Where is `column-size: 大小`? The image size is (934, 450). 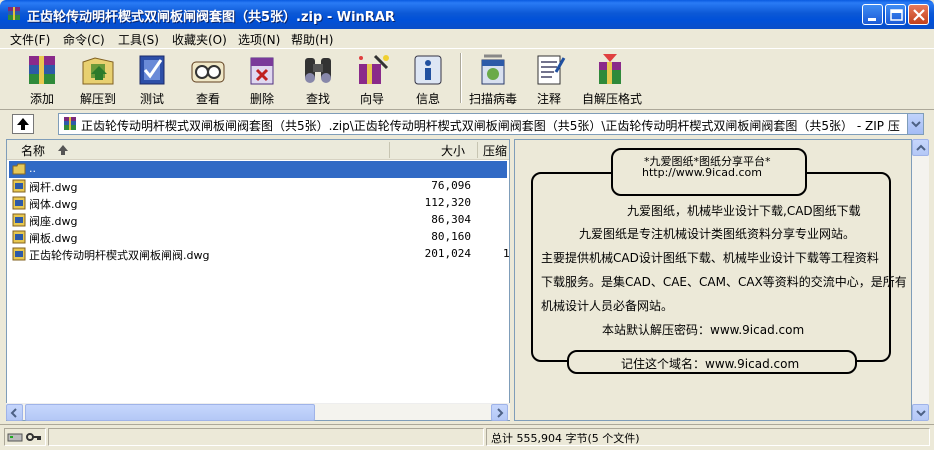
column-size: 大小 is located at coordinates (453, 150).